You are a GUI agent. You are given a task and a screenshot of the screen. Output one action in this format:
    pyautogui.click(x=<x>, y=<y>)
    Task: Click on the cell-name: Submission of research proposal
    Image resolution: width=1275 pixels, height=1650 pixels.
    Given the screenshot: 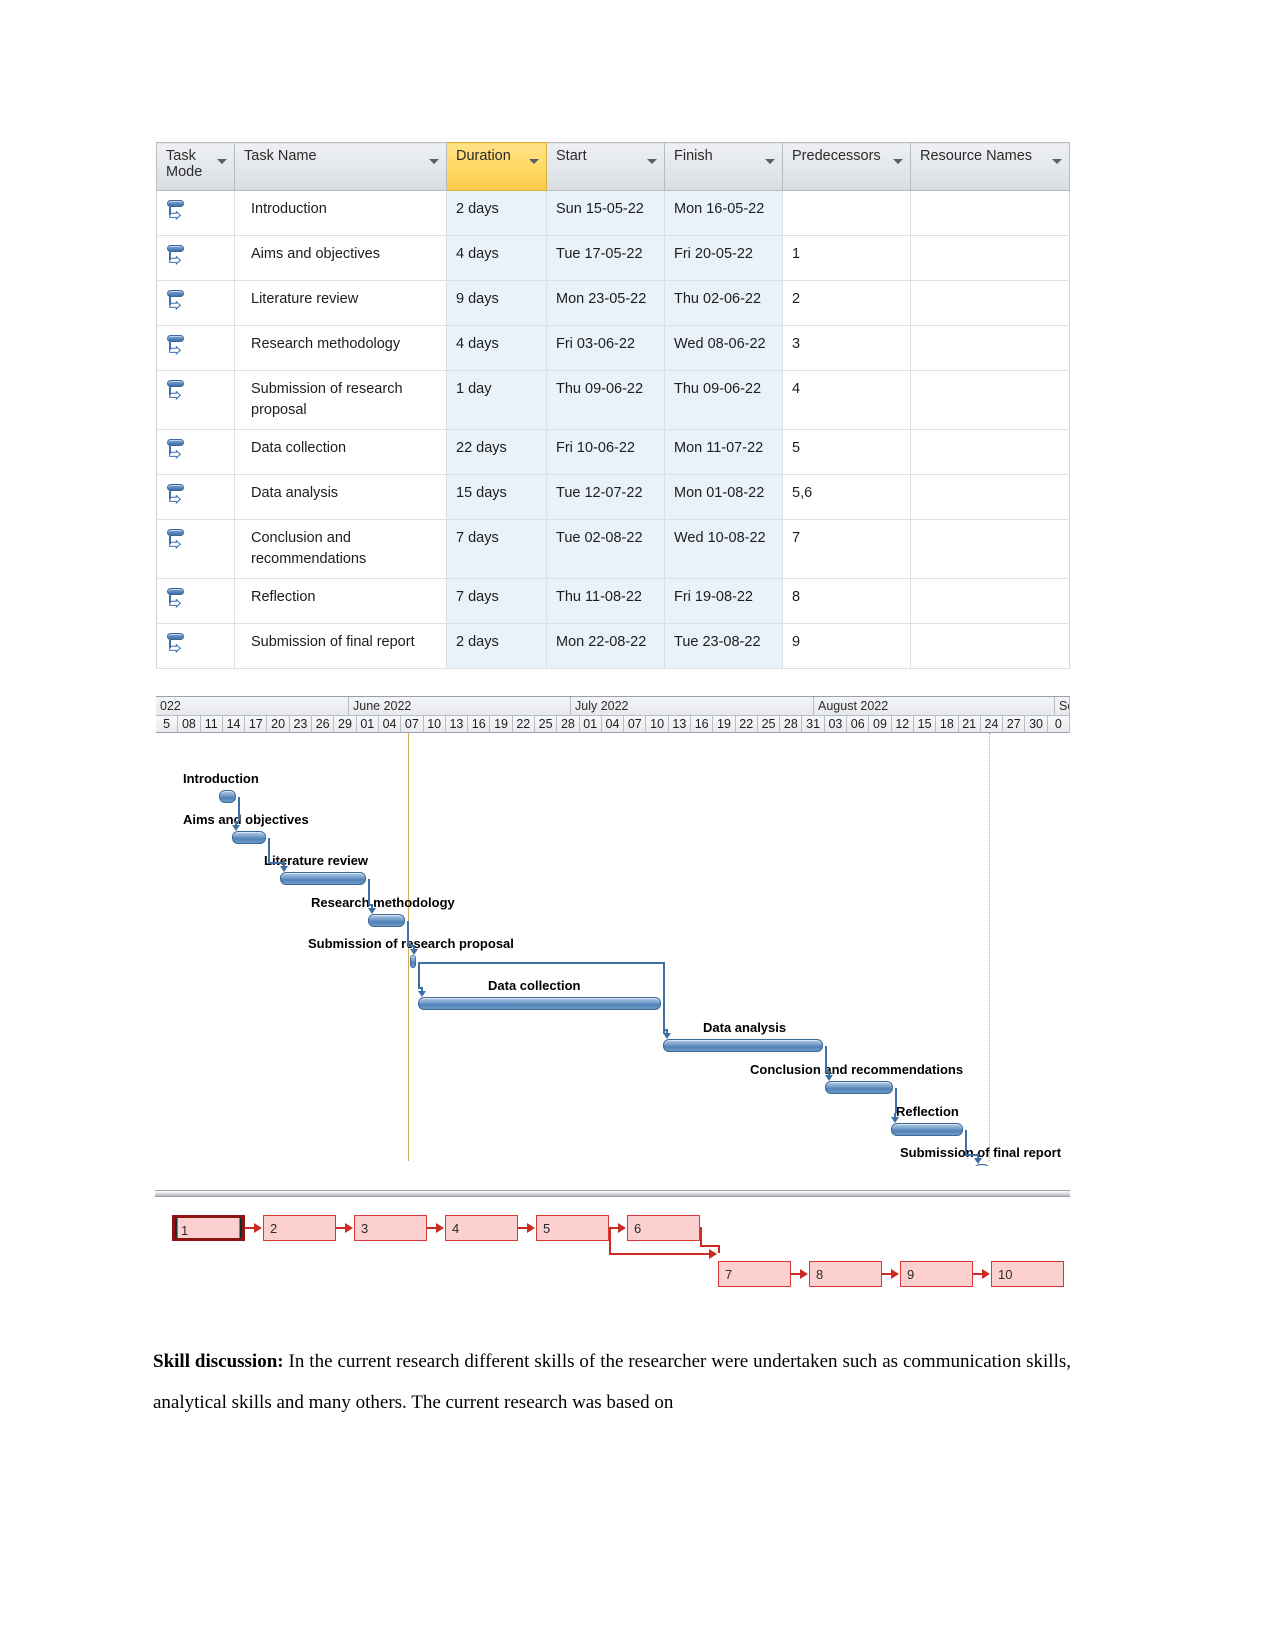 What is the action you would take?
    pyautogui.click(x=340, y=400)
    